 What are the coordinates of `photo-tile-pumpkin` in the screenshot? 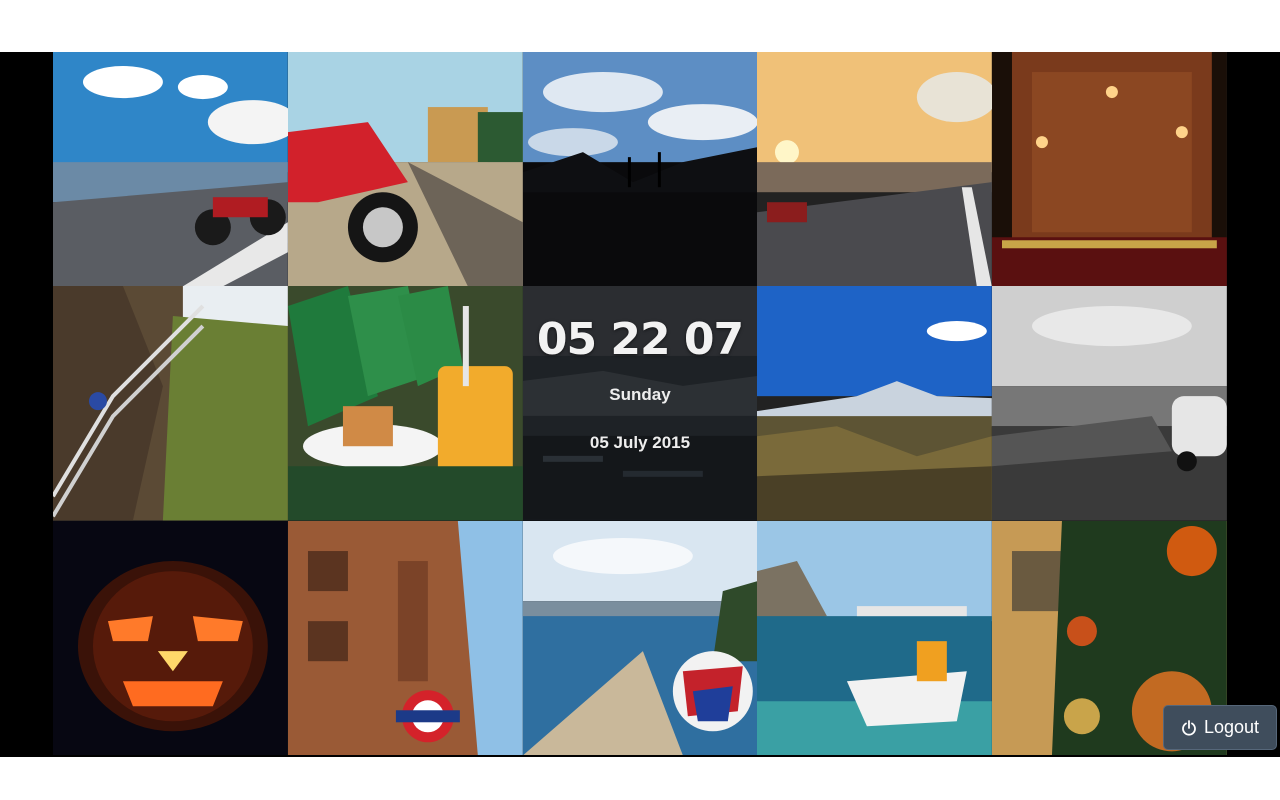 It's located at (170, 637).